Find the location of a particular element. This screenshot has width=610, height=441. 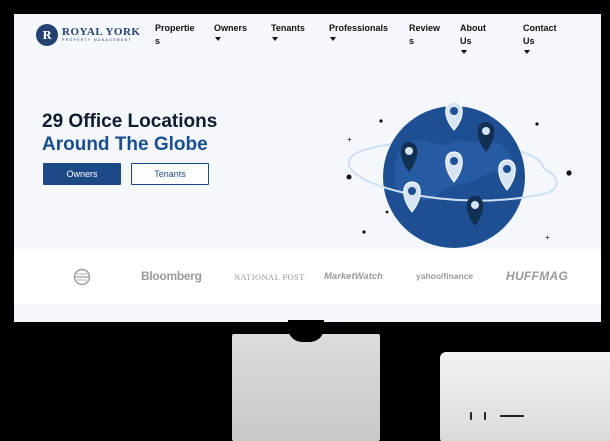

brand-text: ROYAL YORK PROPERTY MANAGEMENT is located at coordinates (101, 35).